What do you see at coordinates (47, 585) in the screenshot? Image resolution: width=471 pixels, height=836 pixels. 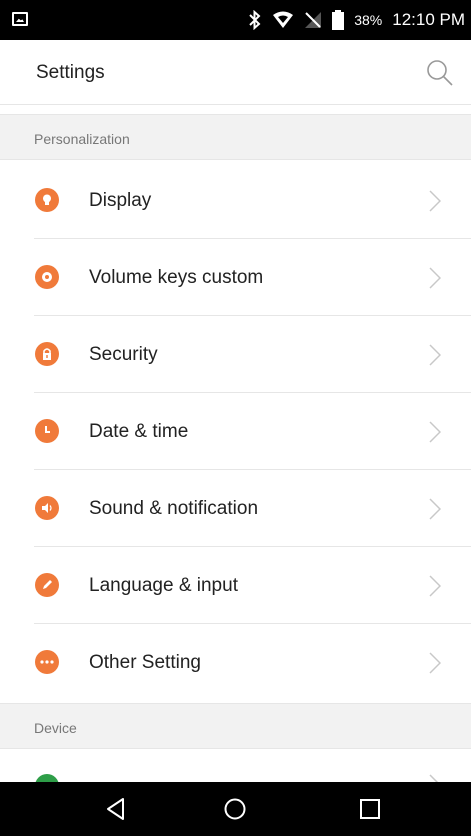 I see `pencil-icon` at bounding box center [47, 585].